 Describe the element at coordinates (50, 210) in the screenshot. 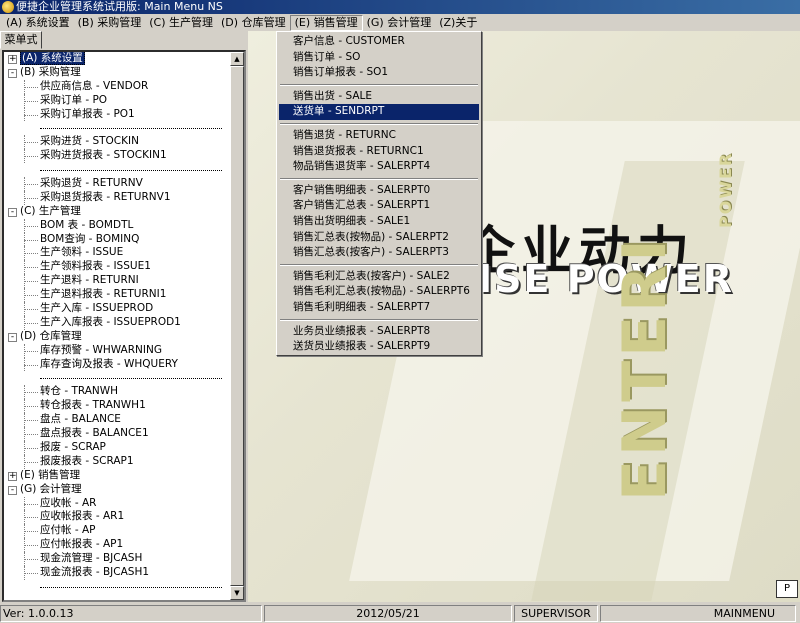

I see `tree-item-label: (C) 生产管理` at that location.